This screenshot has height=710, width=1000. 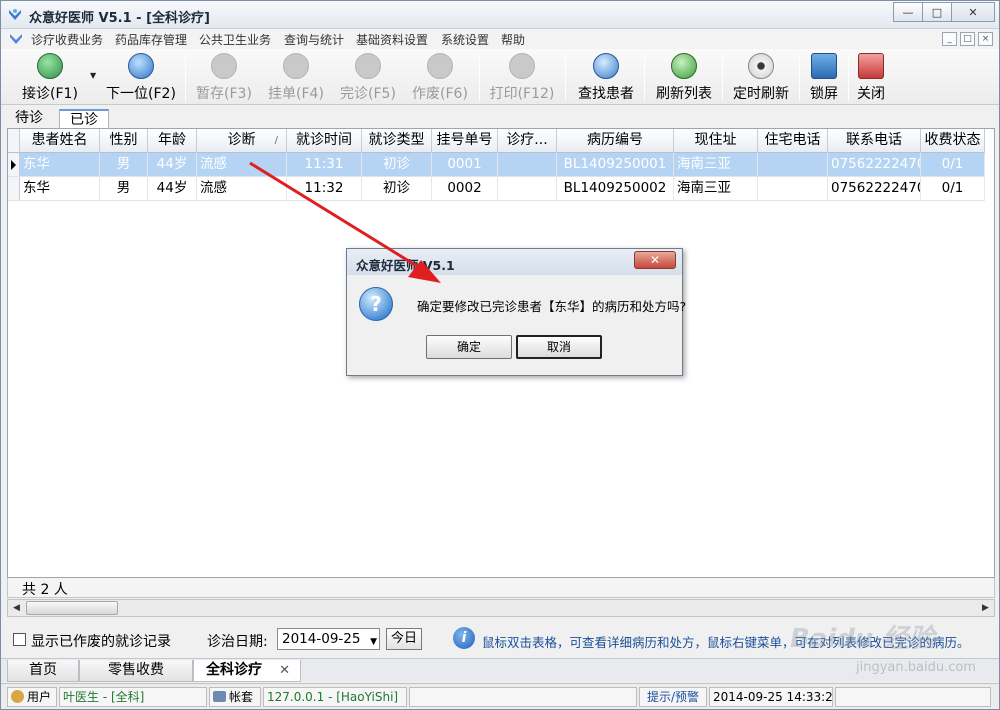 I want to click on scrollbar-thumb, so click(x=72, y=608).